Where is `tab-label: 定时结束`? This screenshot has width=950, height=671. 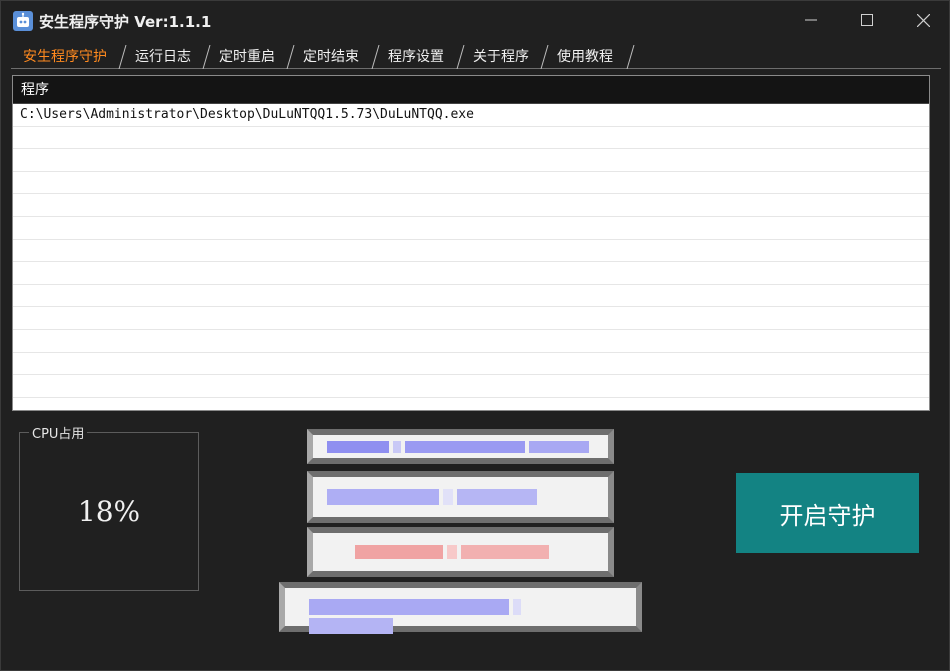
tab-label: 定时结束 is located at coordinates (331, 57).